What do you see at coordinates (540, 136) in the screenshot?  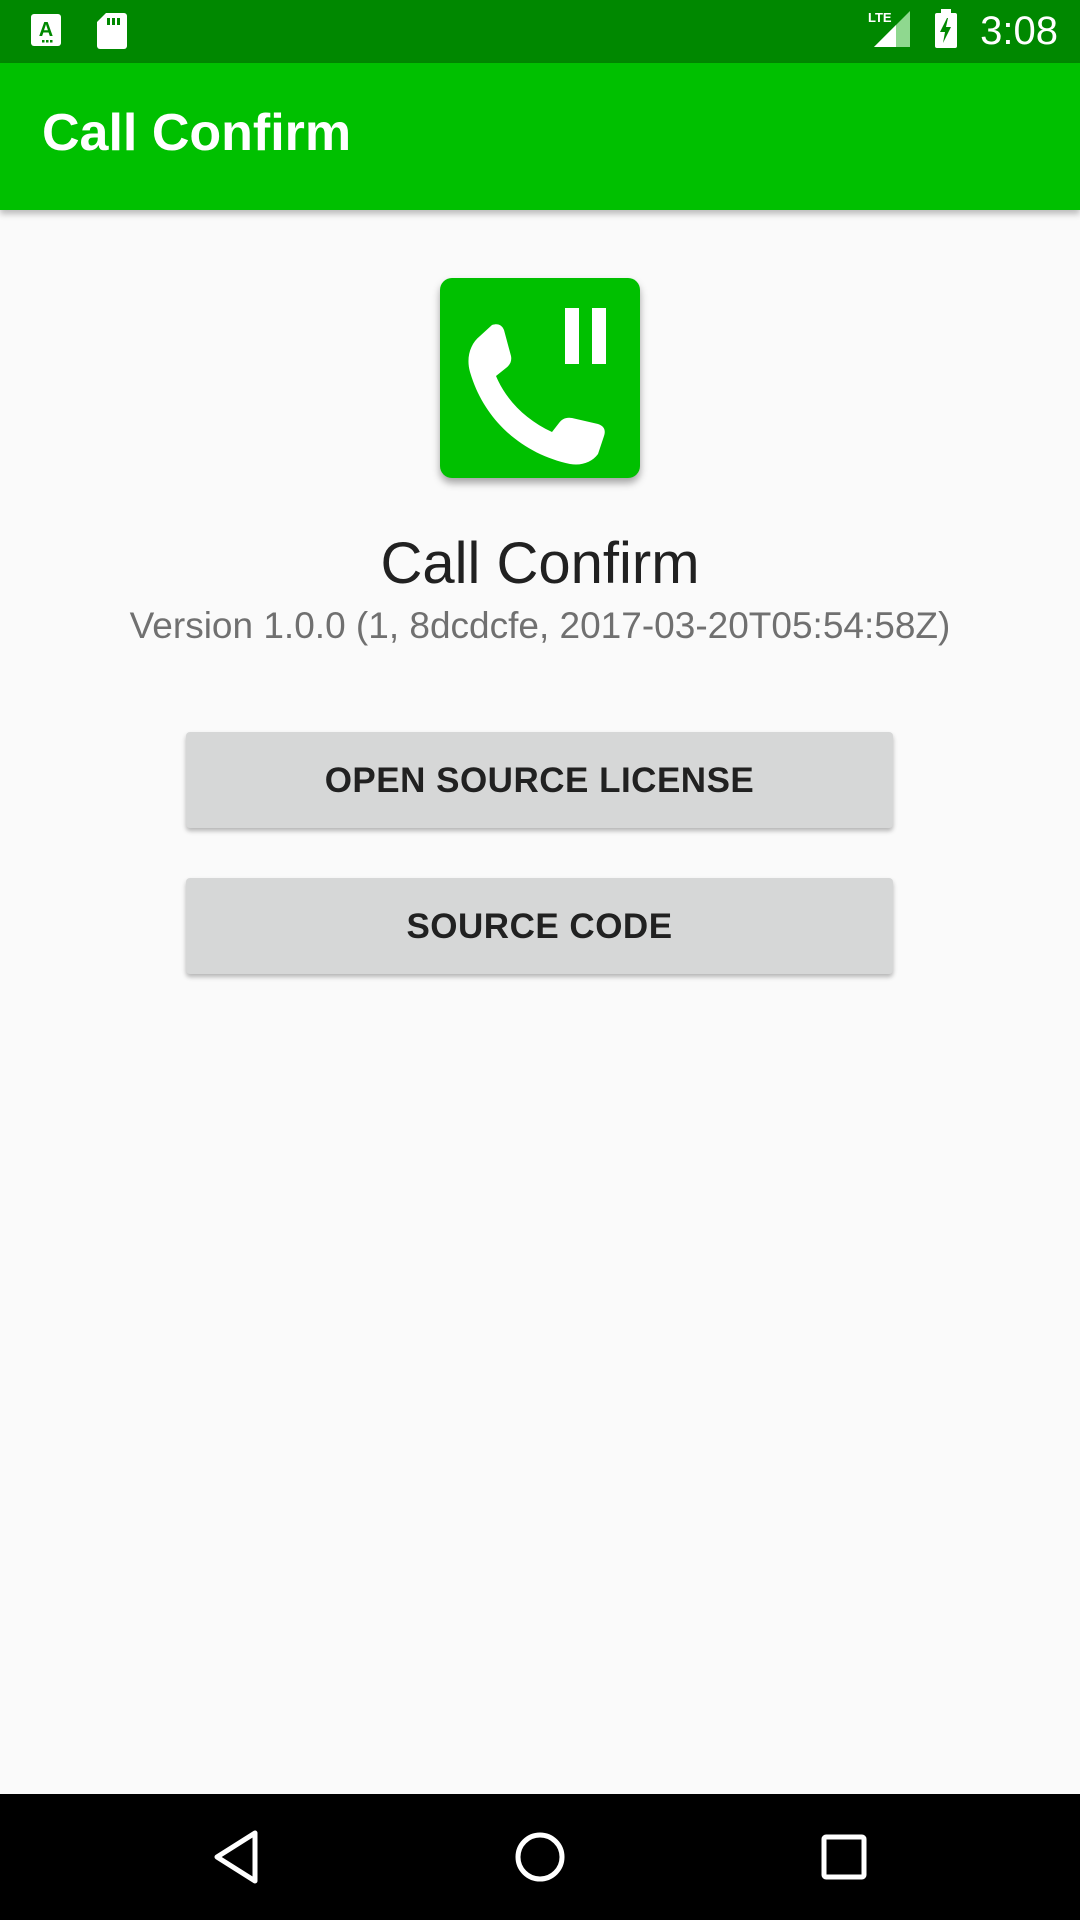 I see `app-bar: Call Confirm` at bounding box center [540, 136].